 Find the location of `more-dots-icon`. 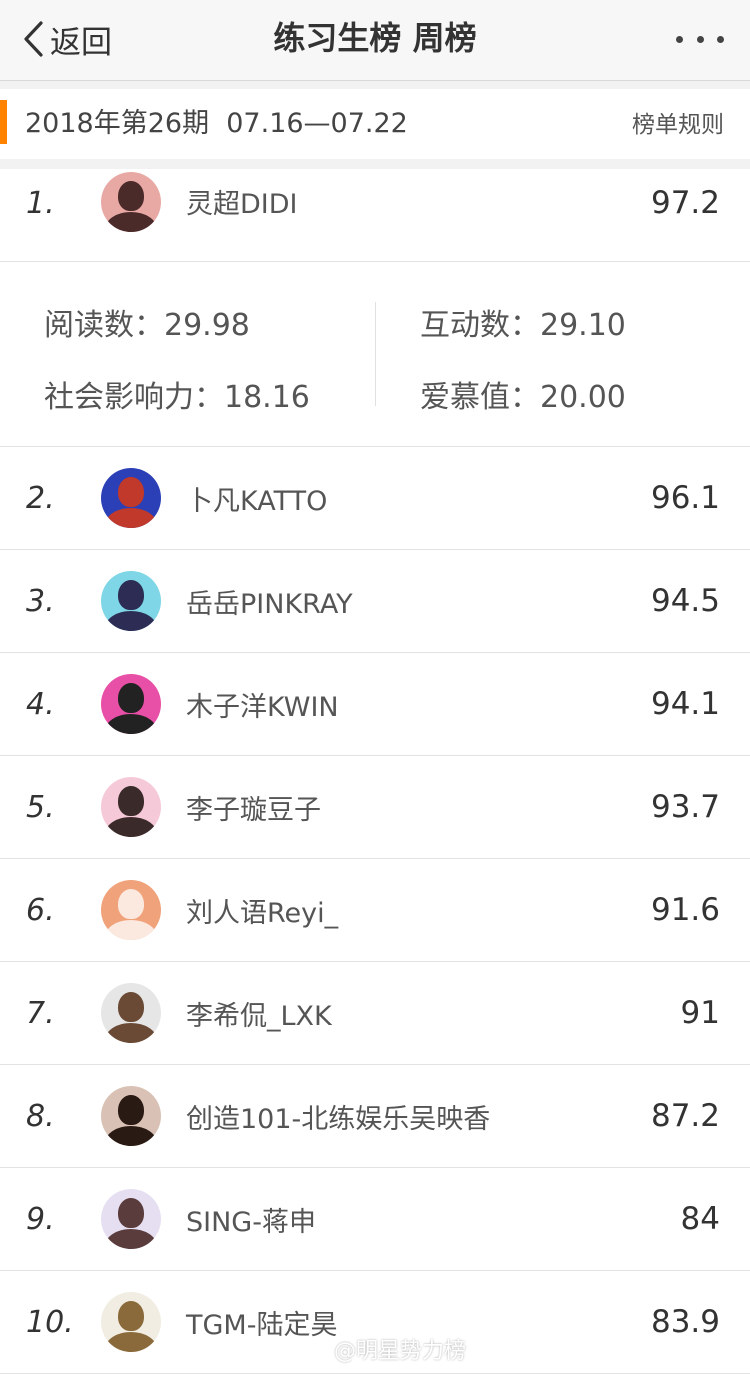

more-dots-icon is located at coordinates (679, 39).